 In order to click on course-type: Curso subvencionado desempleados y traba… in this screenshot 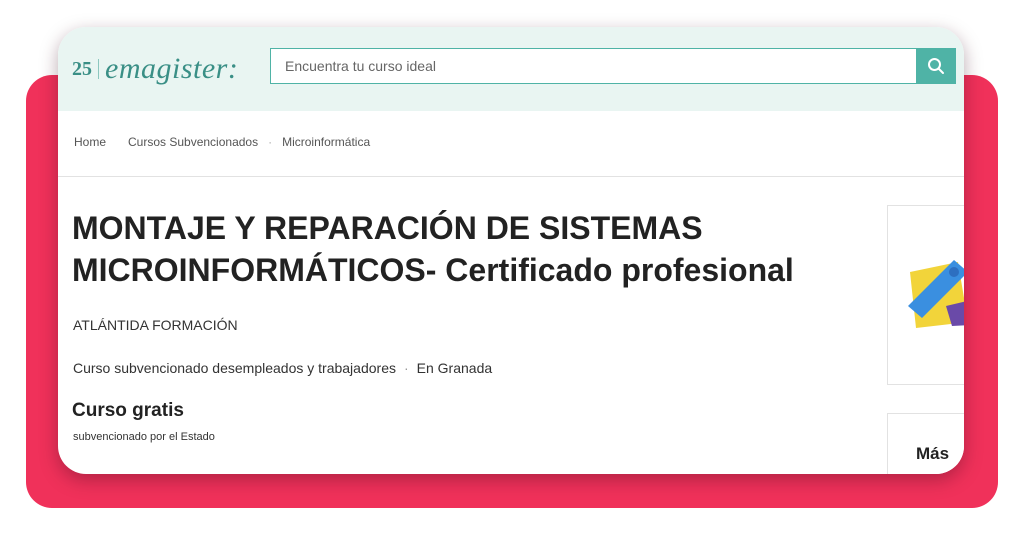, I will do `click(234, 368)`.